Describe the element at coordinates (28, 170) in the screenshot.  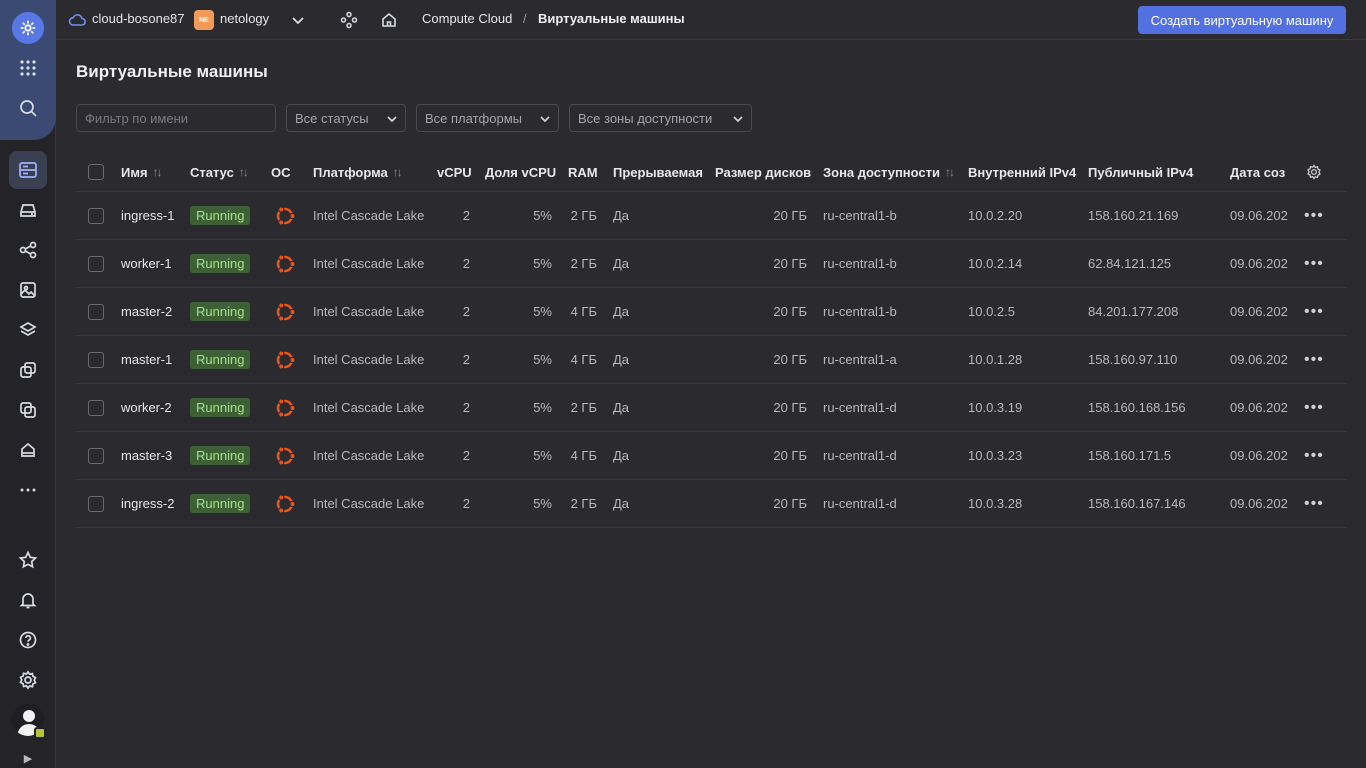
I see `virtual-machines-icon` at that location.